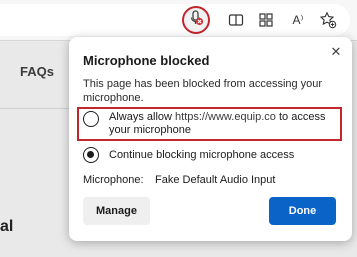  Describe the element at coordinates (302, 211) in the screenshot. I see `done-button: Done` at that location.